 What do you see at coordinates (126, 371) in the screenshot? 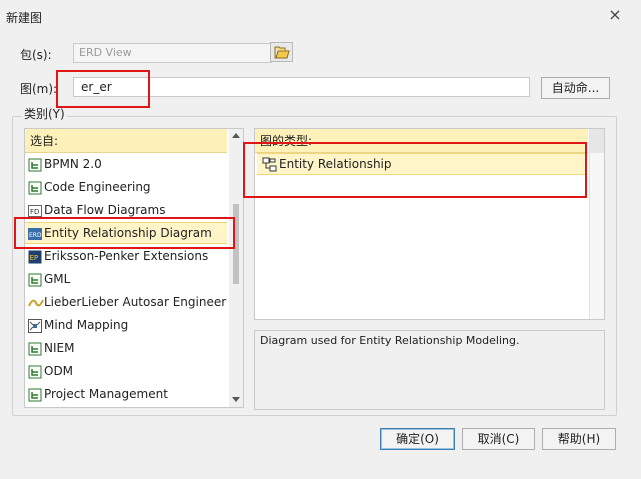
I see `technology-item: ODM` at bounding box center [126, 371].